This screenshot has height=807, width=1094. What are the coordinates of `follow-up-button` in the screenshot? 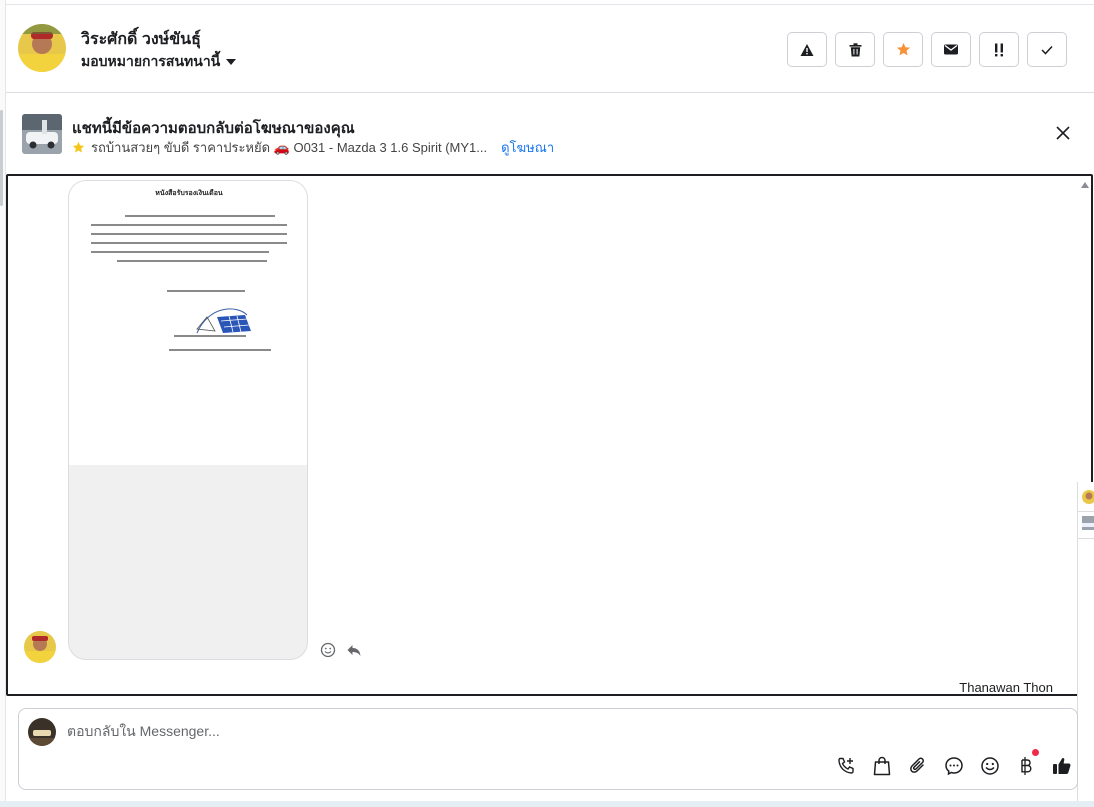 It's located at (999, 49).